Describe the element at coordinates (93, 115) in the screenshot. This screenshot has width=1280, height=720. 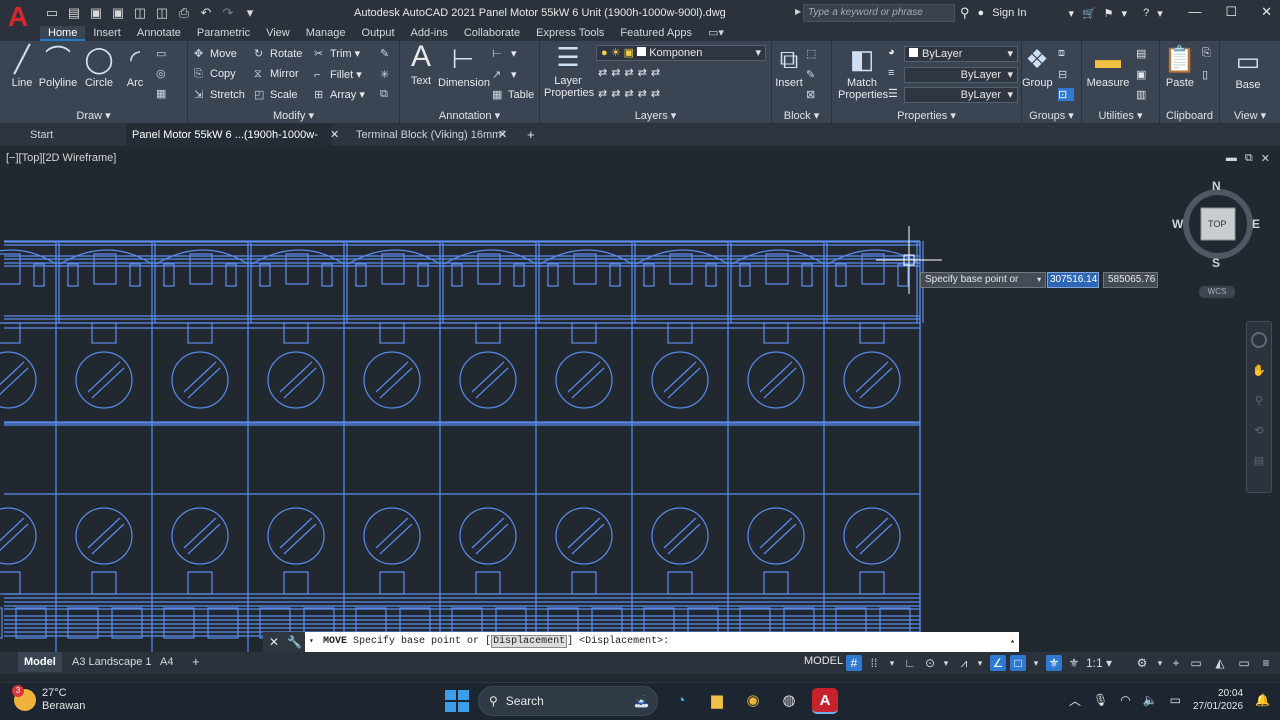
I see `draw-panel-title: Draw ▾` at that location.